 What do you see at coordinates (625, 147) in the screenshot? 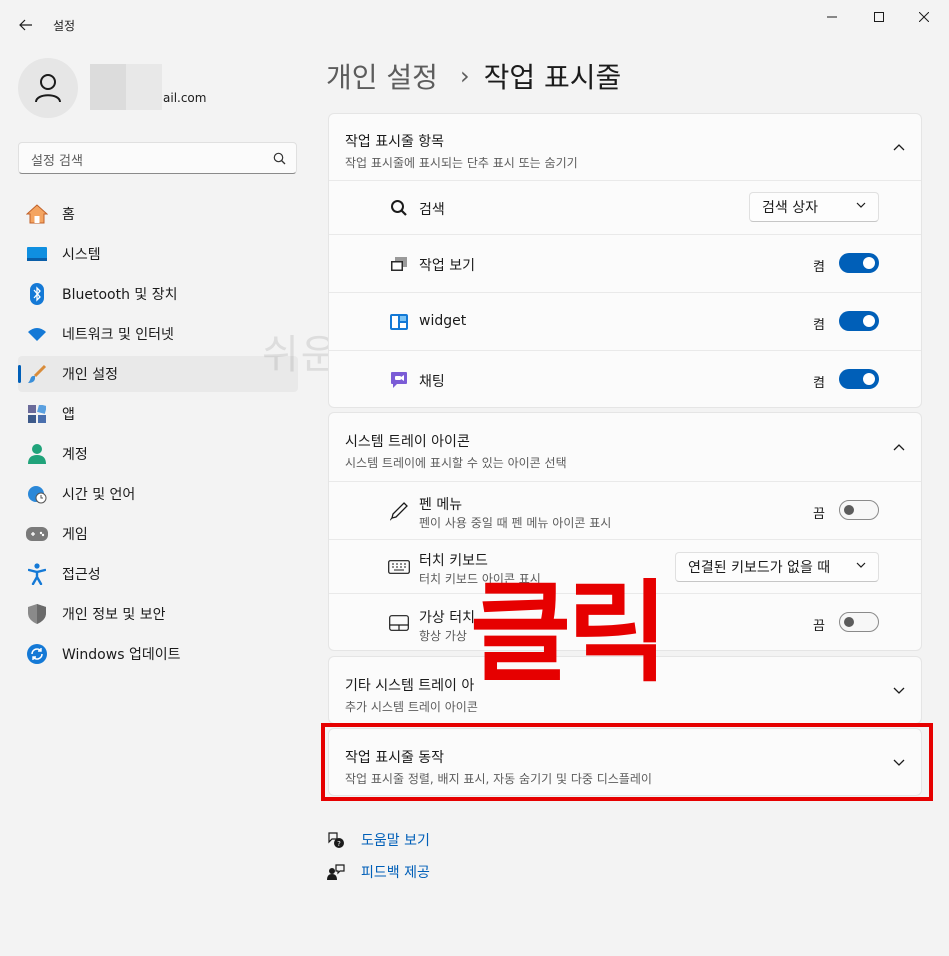
I see `taskbar-items-header: 작업 표시줄 항목 작업 표시줄에 표시되는 단추 표시 또는 숨기기` at bounding box center [625, 147].